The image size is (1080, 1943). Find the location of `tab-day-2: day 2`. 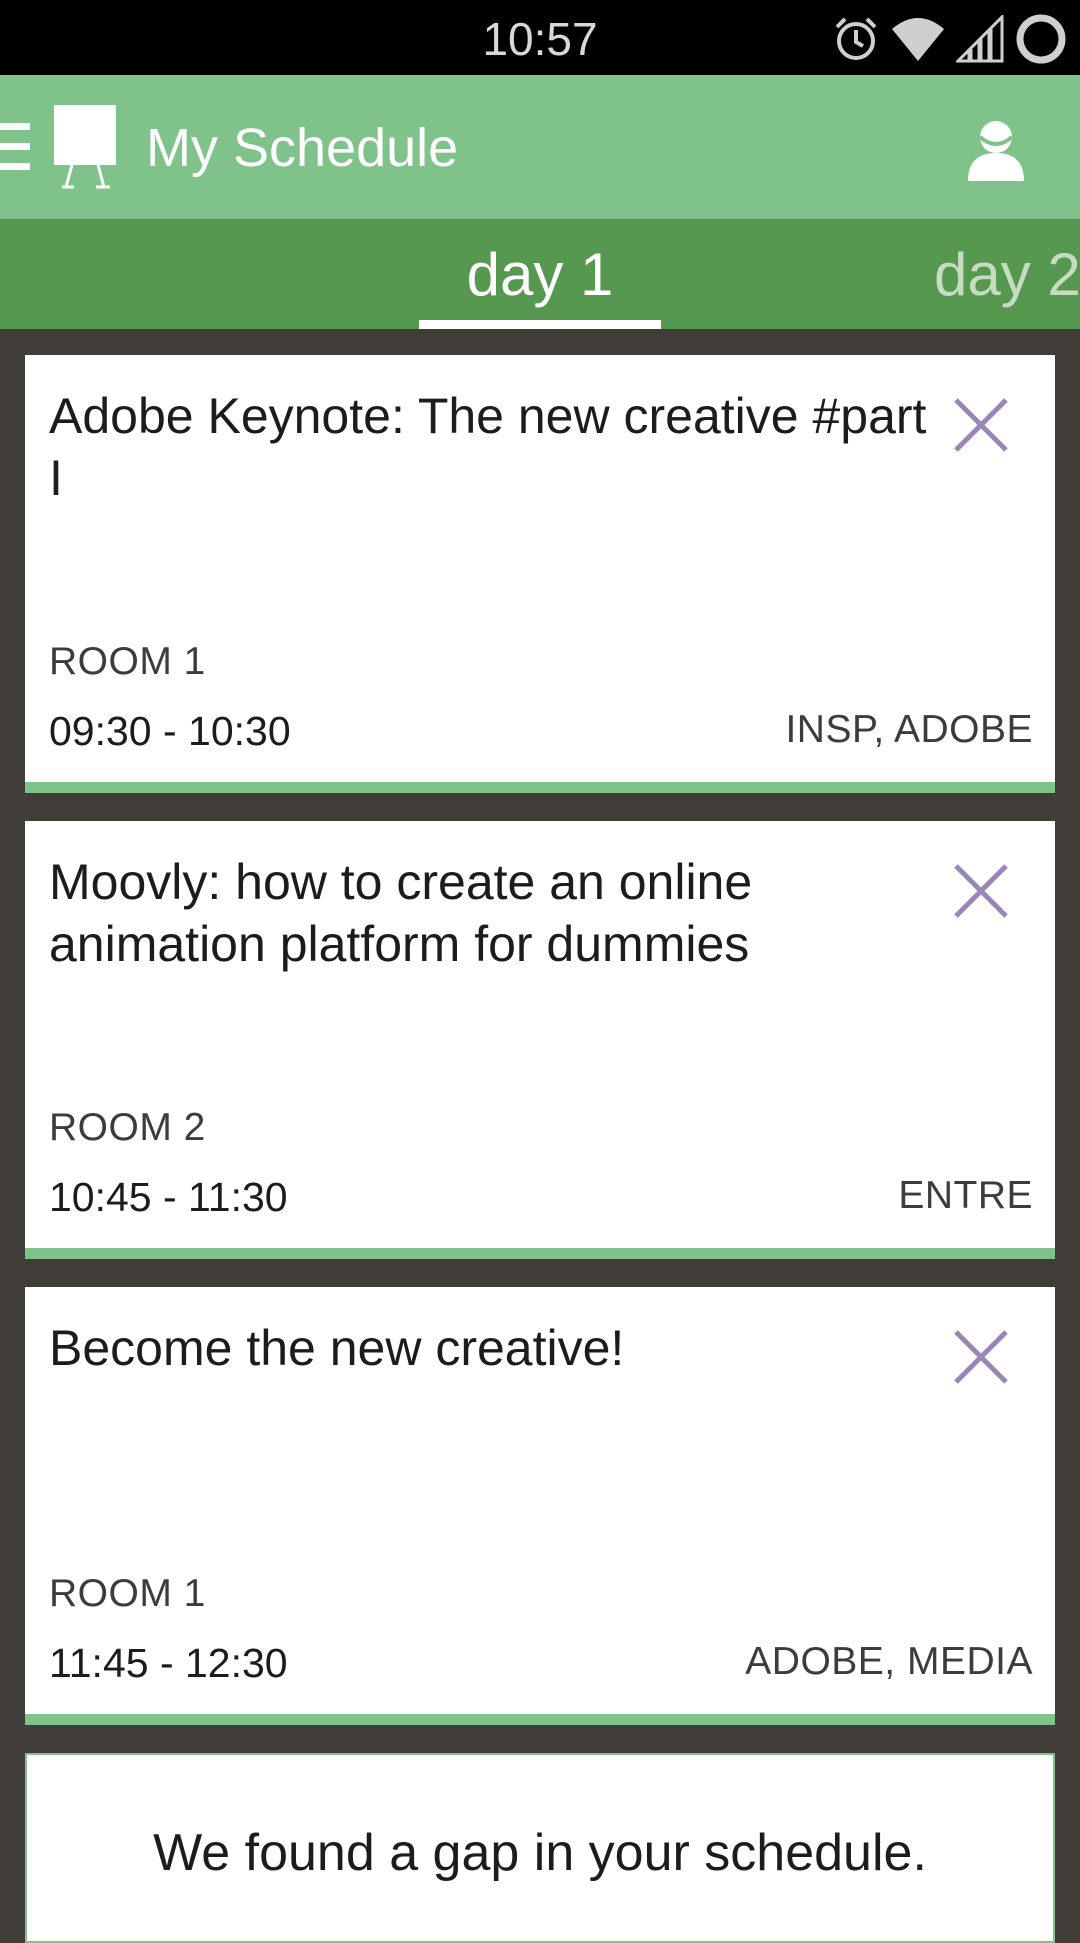

tab-day-2: day 2 is located at coordinates (1007, 274).